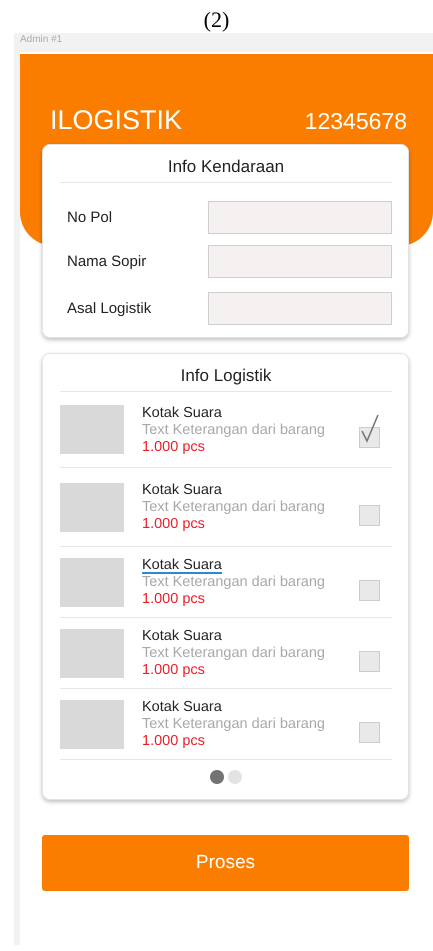 This screenshot has height=951, width=433. Describe the element at coordinates (225, 863) in the screenshot. I see `process-button: Proses` at that location.